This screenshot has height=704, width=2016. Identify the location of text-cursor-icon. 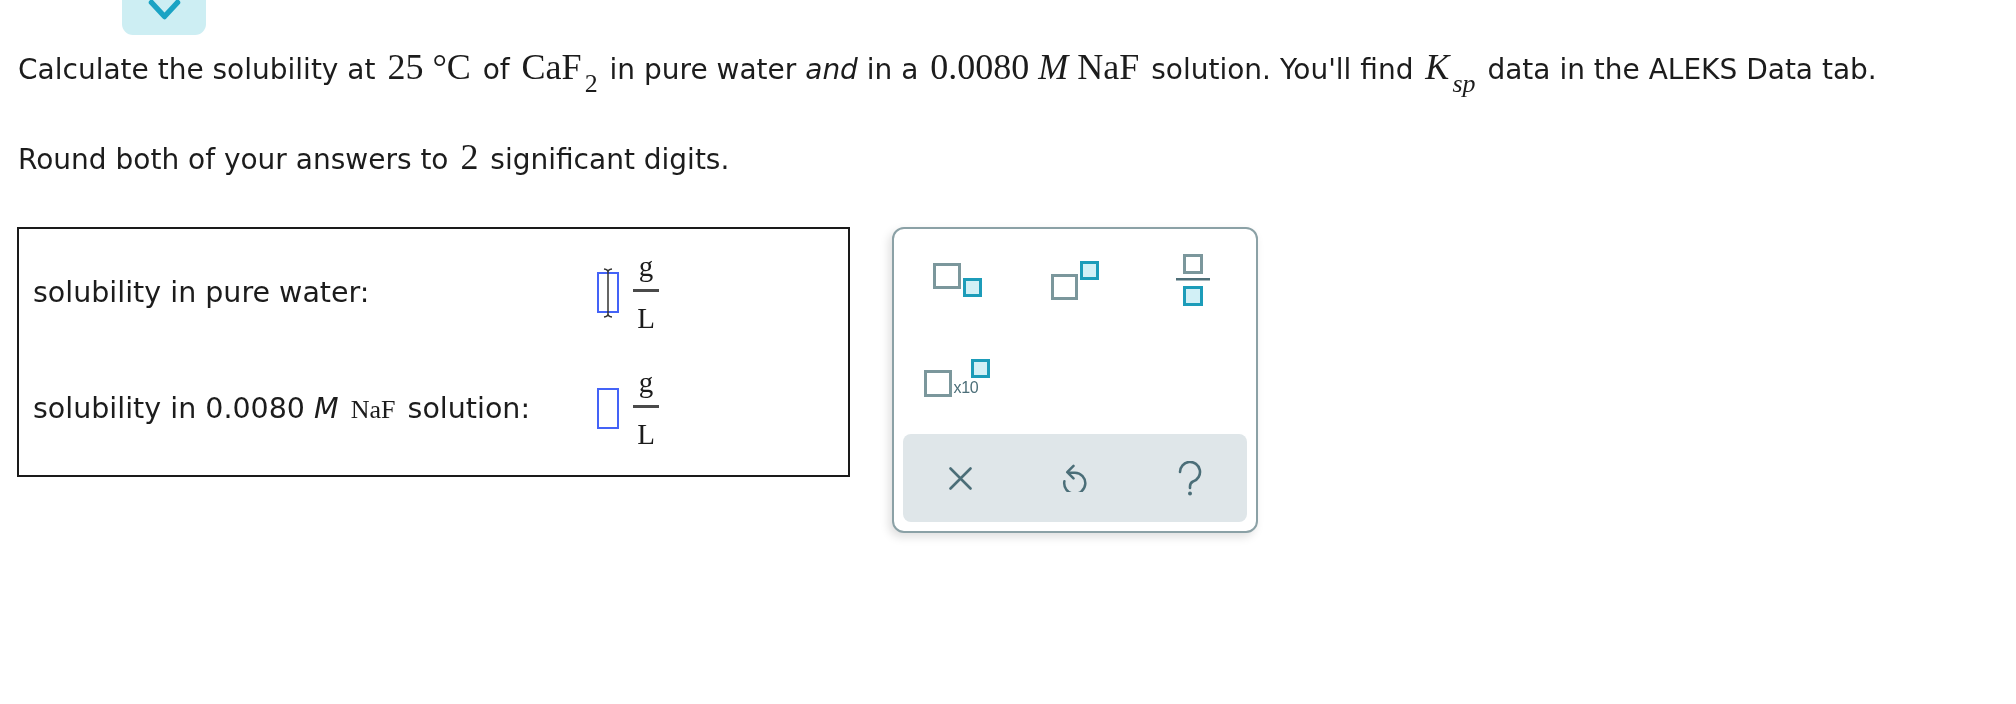
(608, 293).